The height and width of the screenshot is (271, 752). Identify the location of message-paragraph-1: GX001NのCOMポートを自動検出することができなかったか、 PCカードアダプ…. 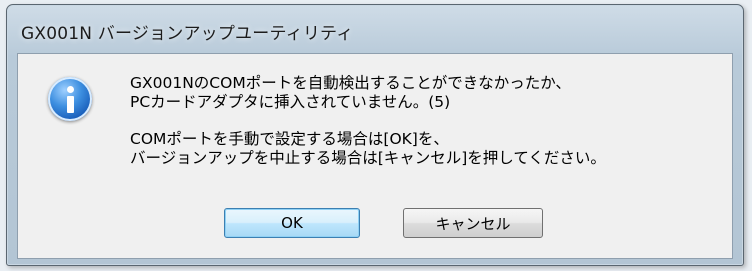
(425, 93).